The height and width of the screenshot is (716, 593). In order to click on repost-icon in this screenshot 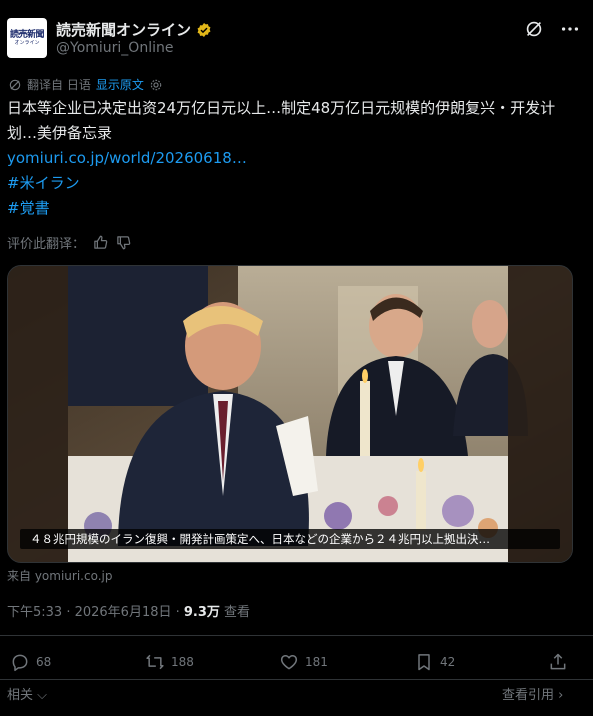, I will do `click(155, 662)`.